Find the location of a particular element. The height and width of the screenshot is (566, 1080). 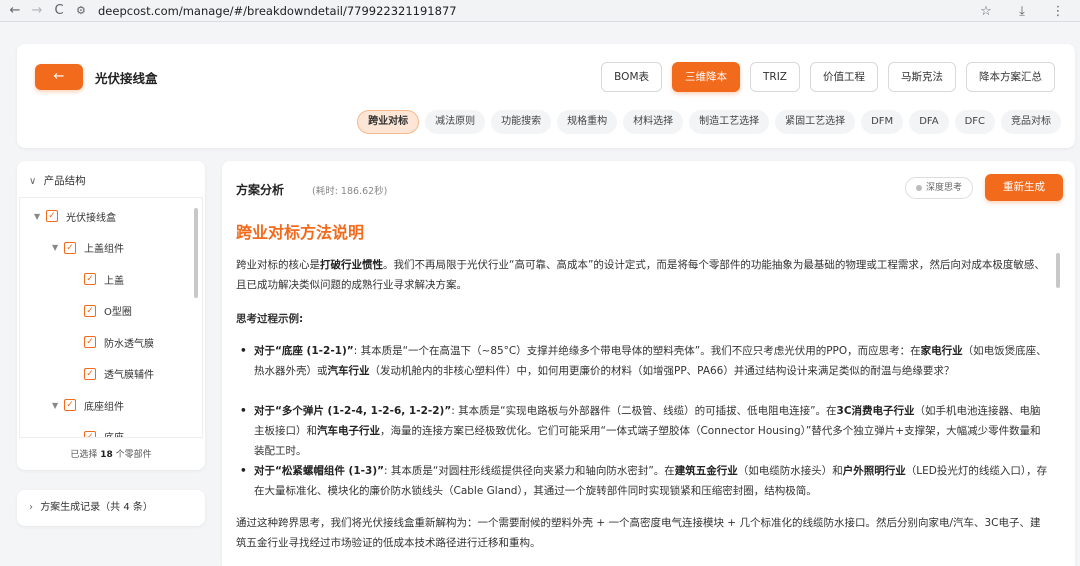

tree-node-label: O型圈 is located at coordinates (118, 312).